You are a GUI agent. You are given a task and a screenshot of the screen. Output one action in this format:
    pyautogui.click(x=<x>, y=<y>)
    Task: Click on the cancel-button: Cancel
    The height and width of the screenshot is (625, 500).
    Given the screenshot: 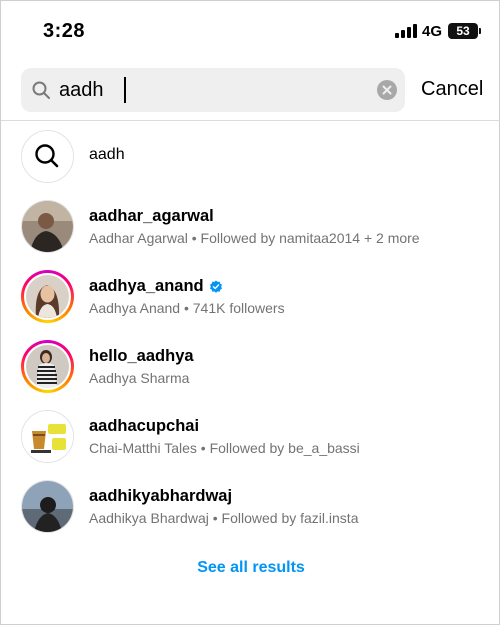 What is the action you would take?
    pyautogui.click(x=452, y=89)
    